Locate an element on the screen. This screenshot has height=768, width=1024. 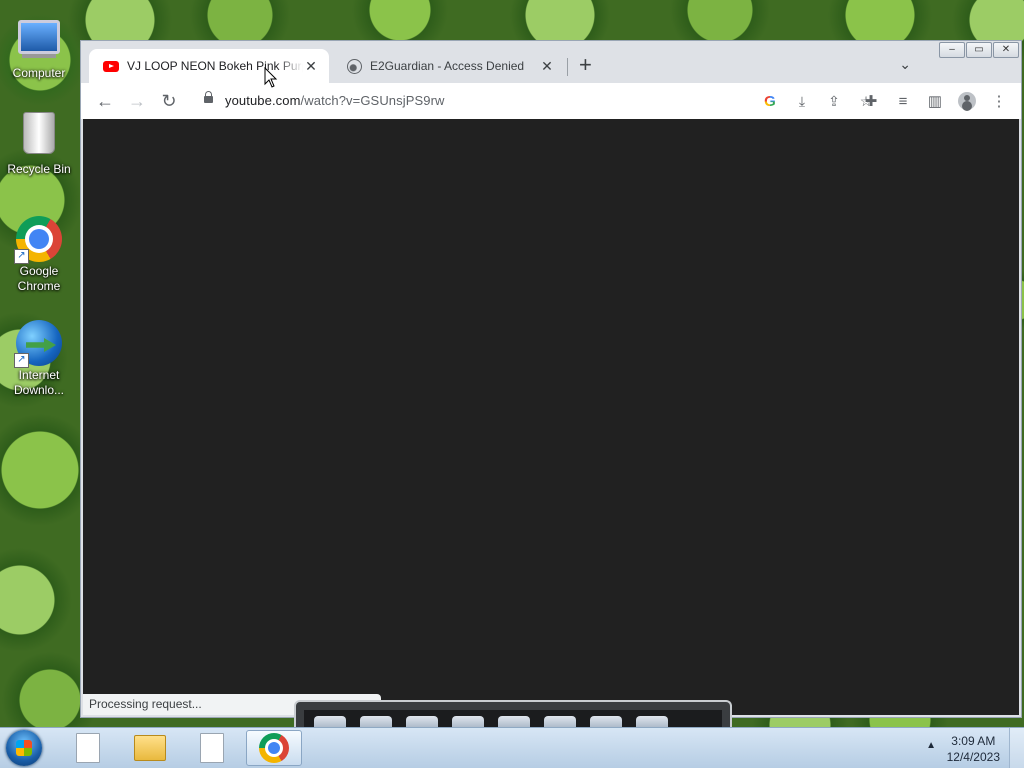
desktop-icon-computer: Computer is located at coordinates (39, 45).